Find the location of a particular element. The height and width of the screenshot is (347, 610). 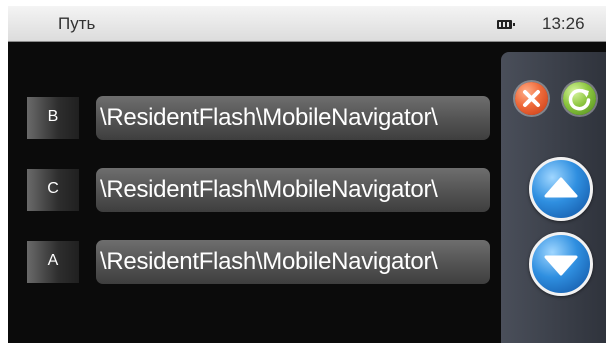

battery-icon is located at coordinates (506, 24).